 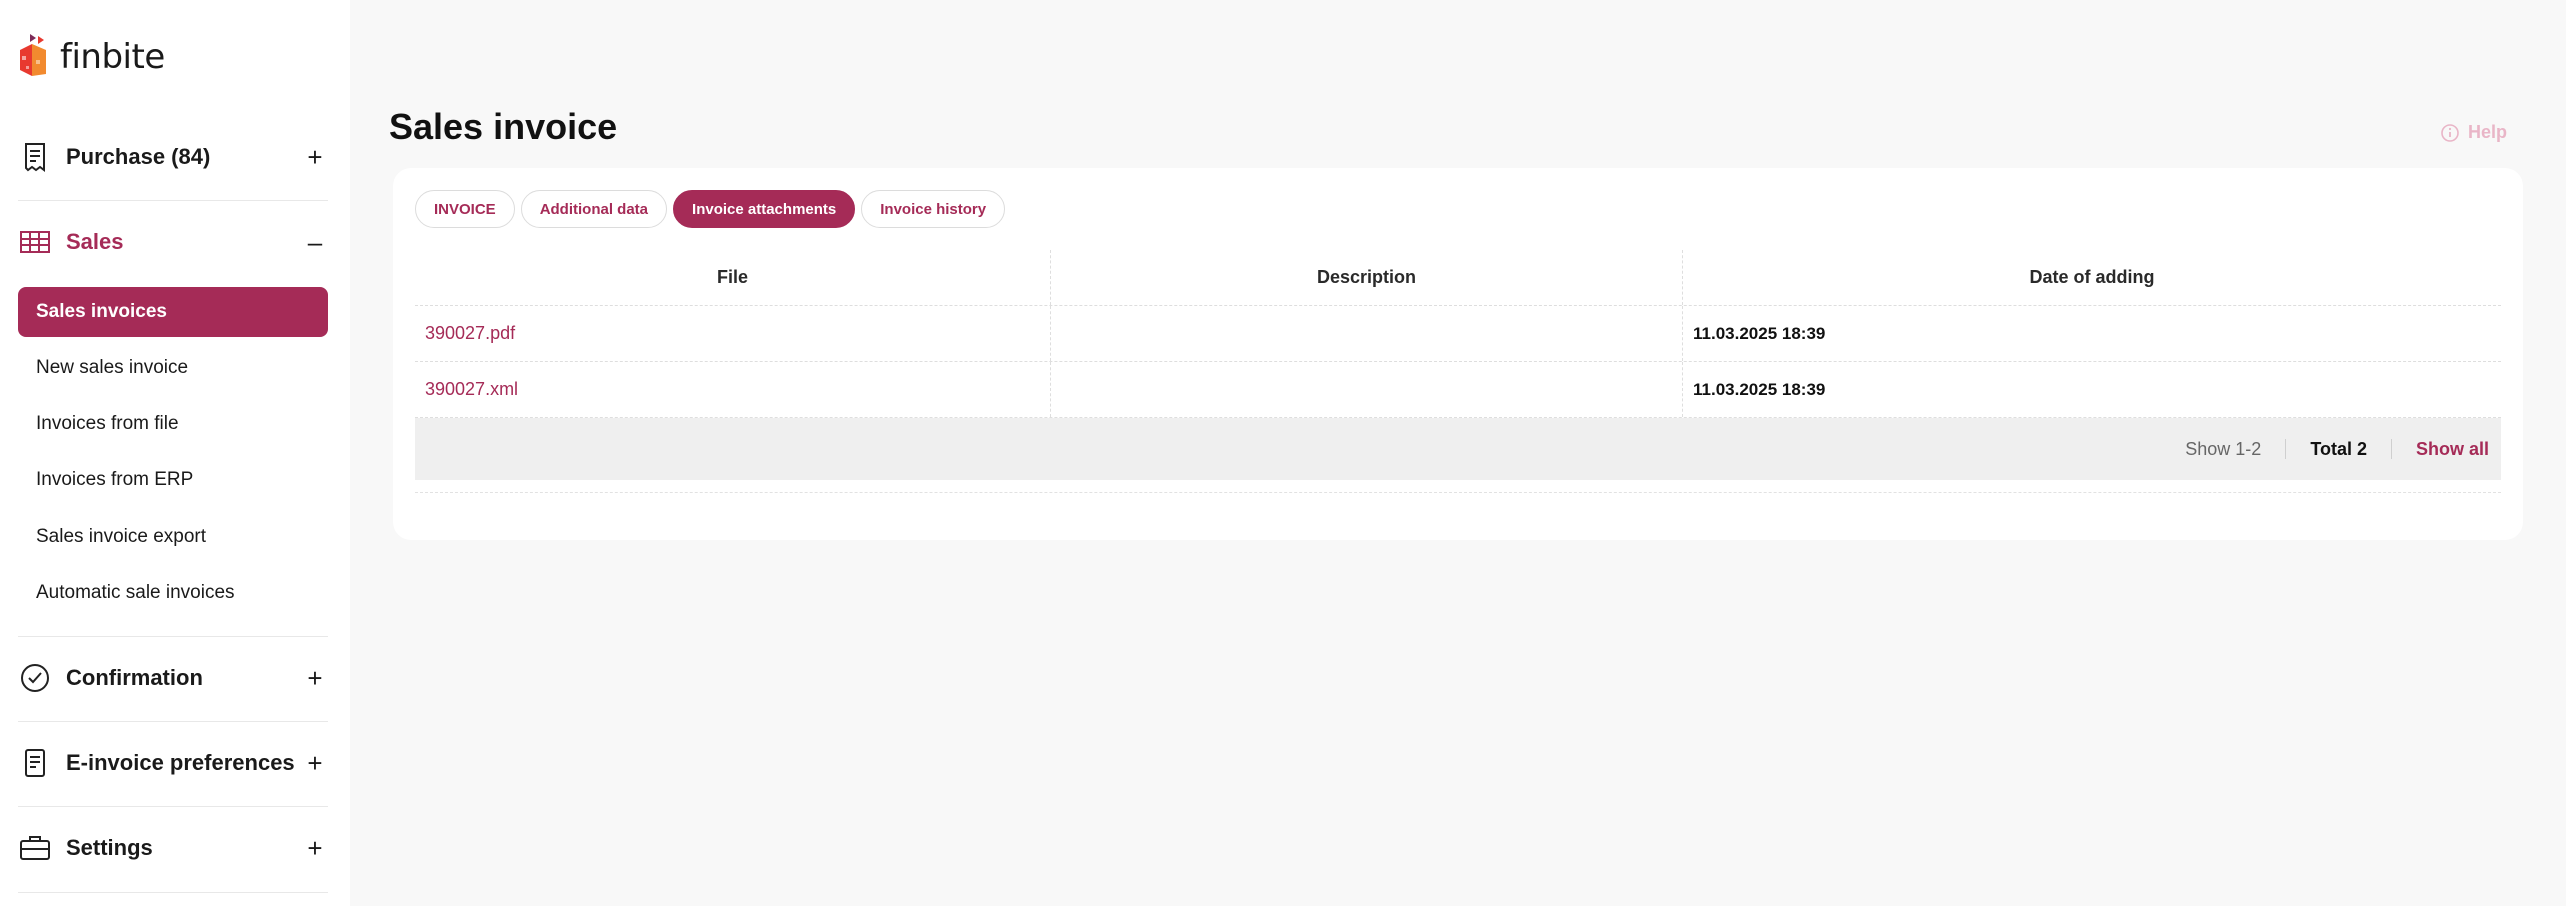 What do you see at coordinates (173, 480) in the screenshot?
I see `sidebar-item-invoices-from-erp: Invoices from ERP` at bounding box center [173, 480].